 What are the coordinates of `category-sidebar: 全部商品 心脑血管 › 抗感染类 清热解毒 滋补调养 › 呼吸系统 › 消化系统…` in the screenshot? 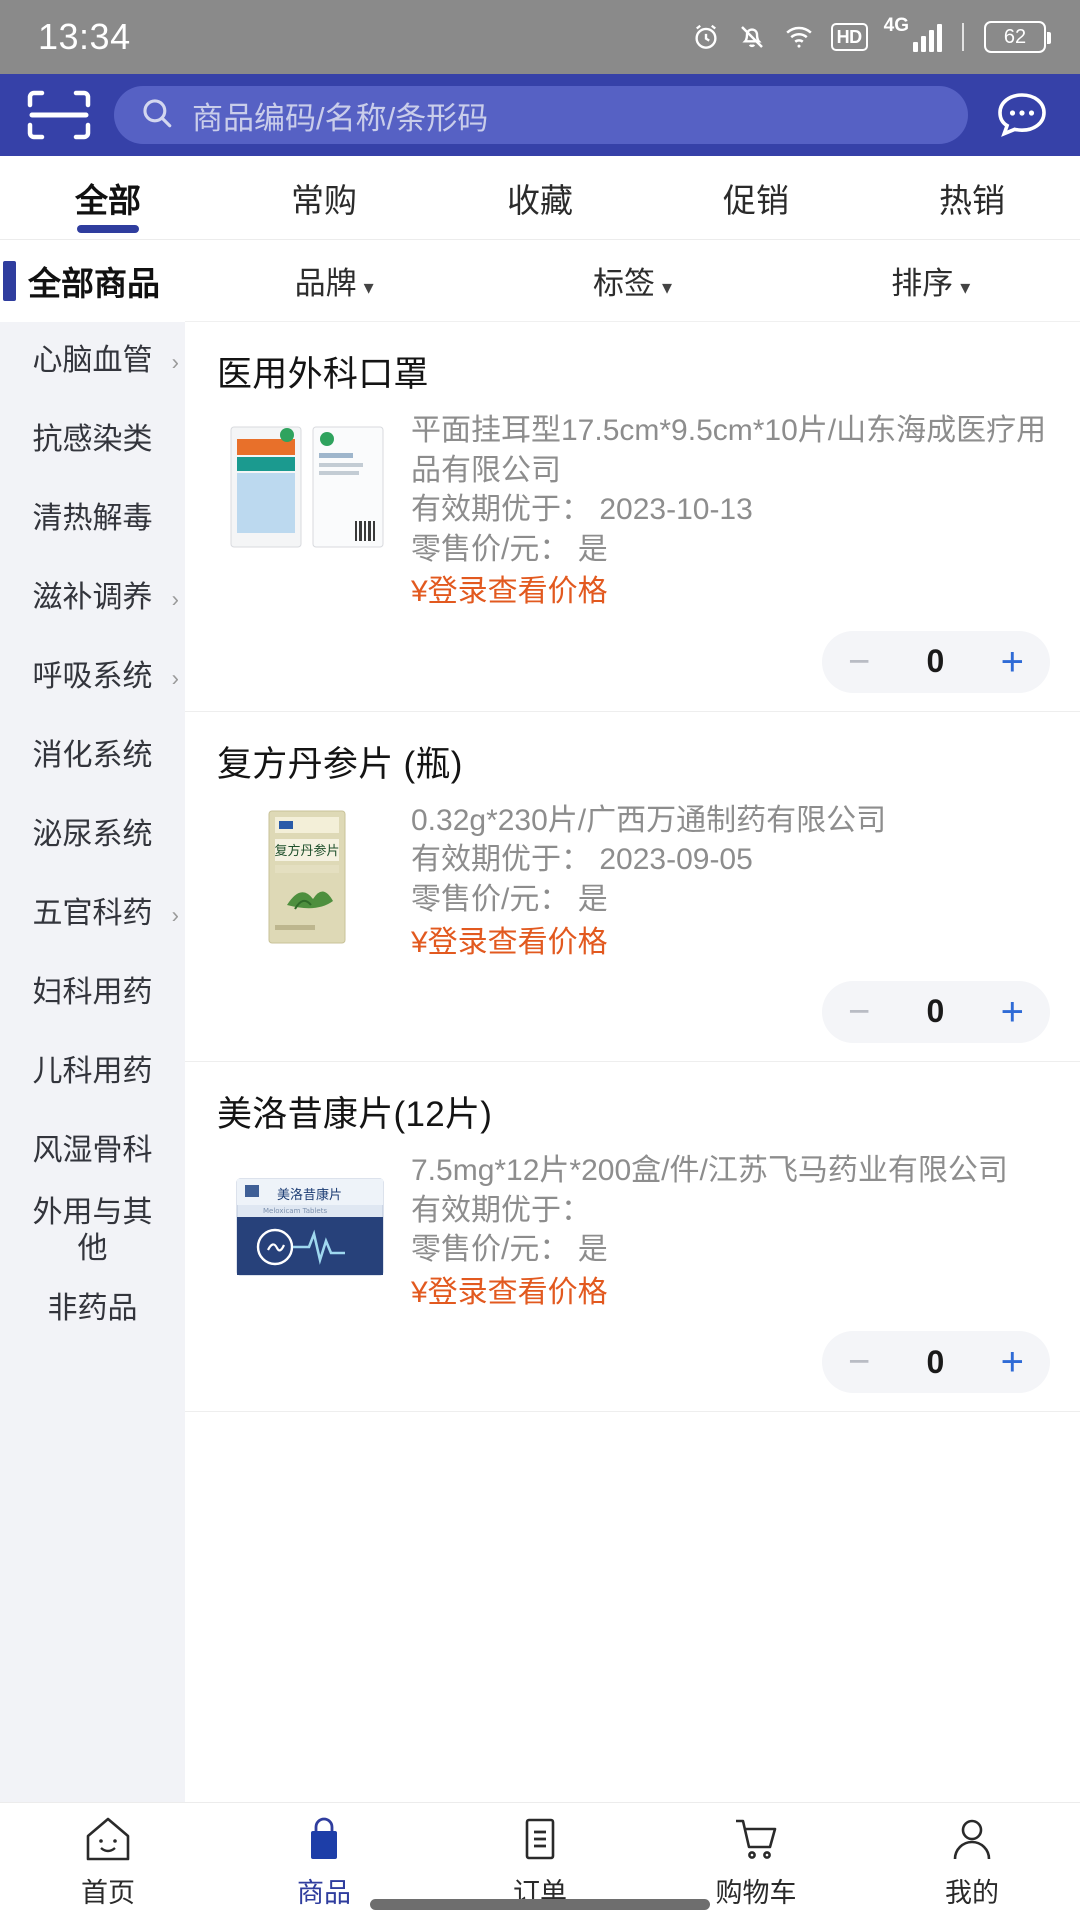 It's located at (92, 1021).